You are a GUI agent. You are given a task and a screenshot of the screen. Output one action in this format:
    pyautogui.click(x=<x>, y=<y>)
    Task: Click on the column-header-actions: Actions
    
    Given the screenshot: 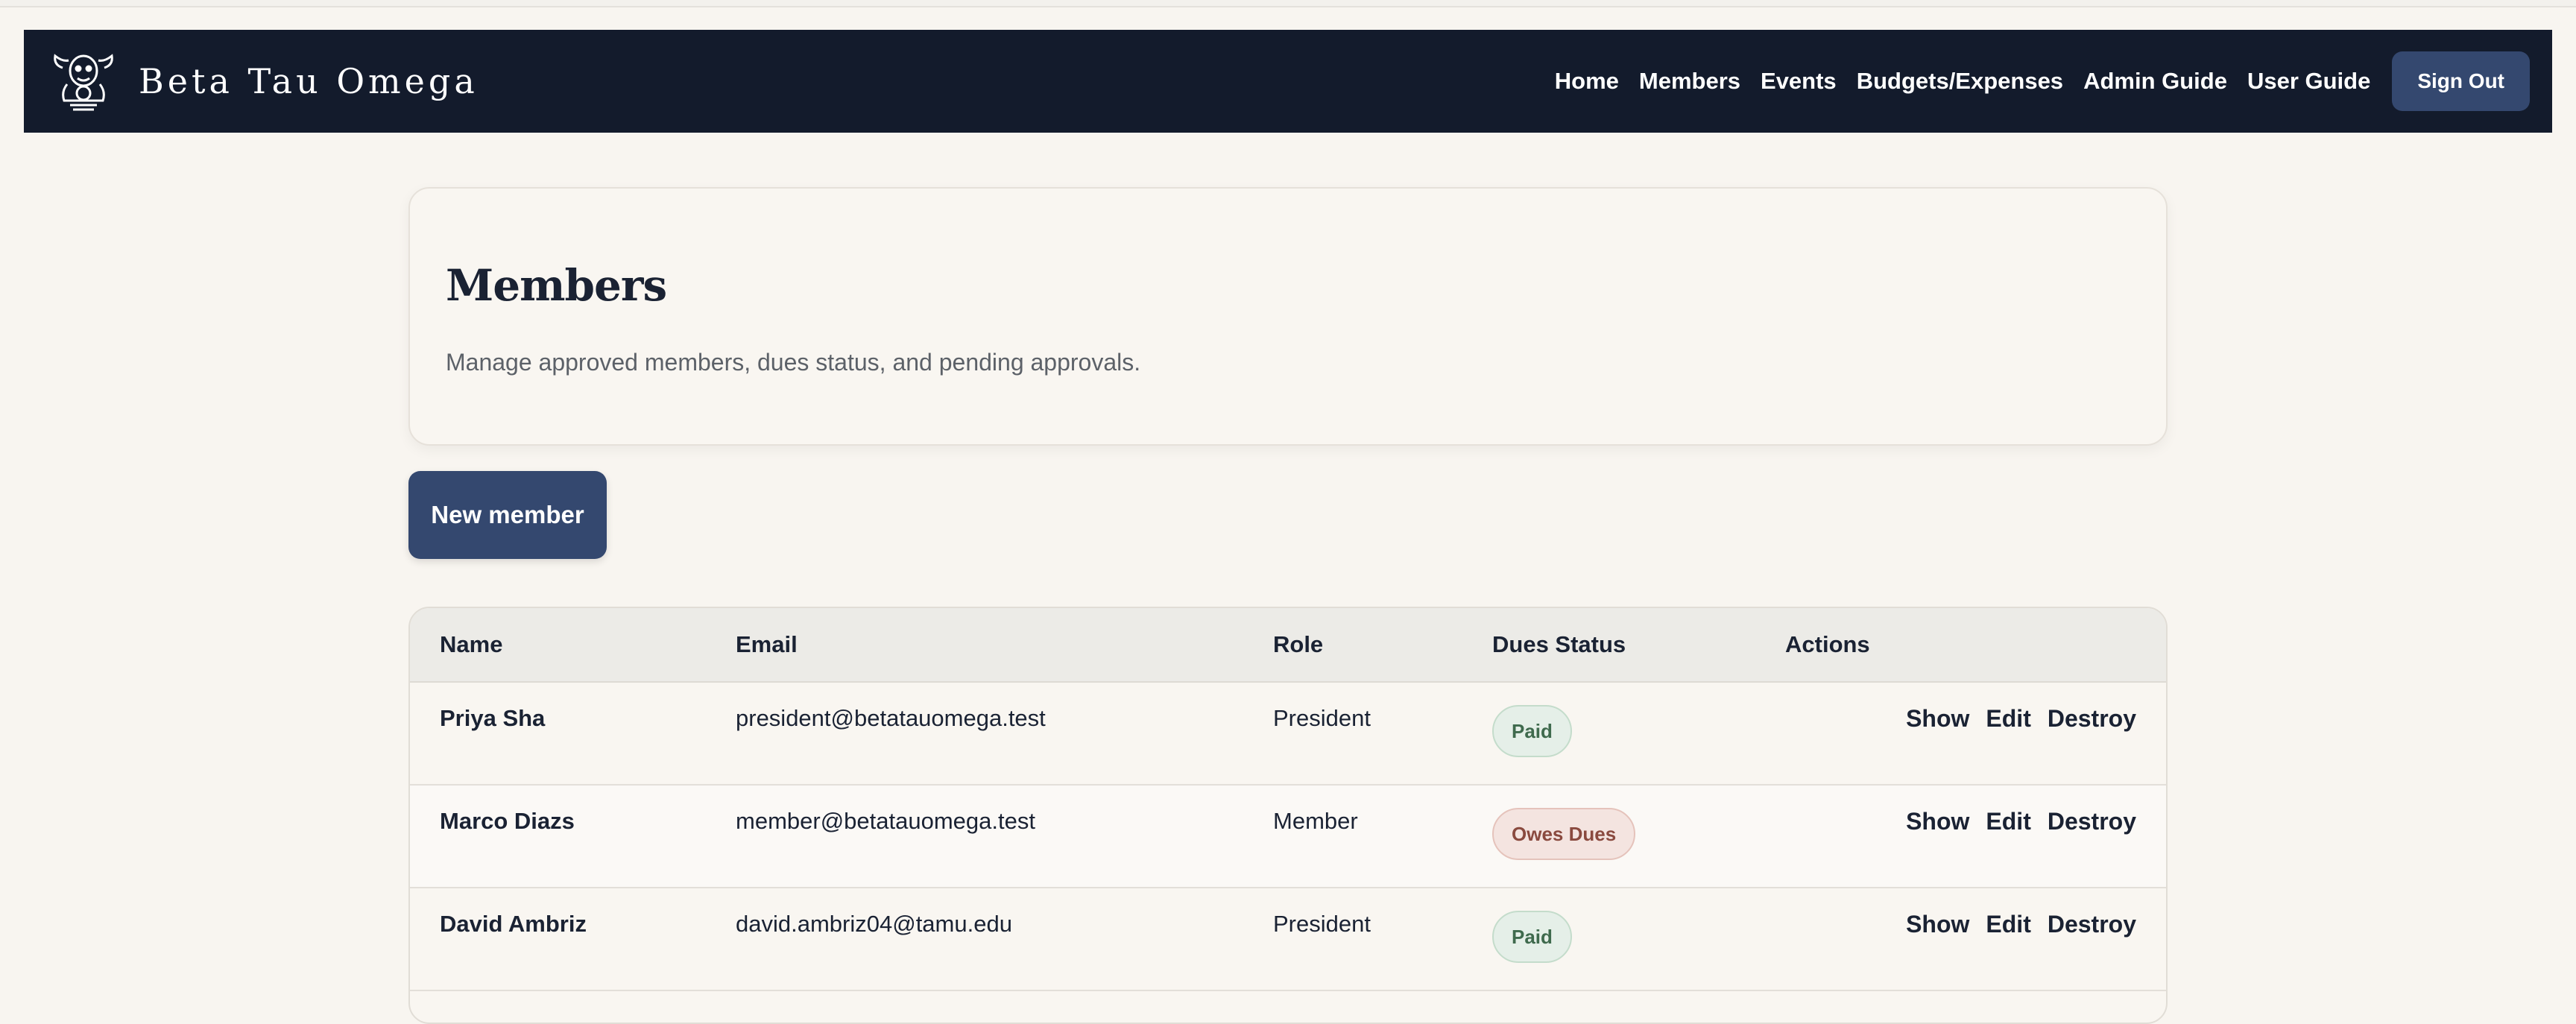 What is the action you would take?
    pyautogui.click(x=1827, y=644)
    